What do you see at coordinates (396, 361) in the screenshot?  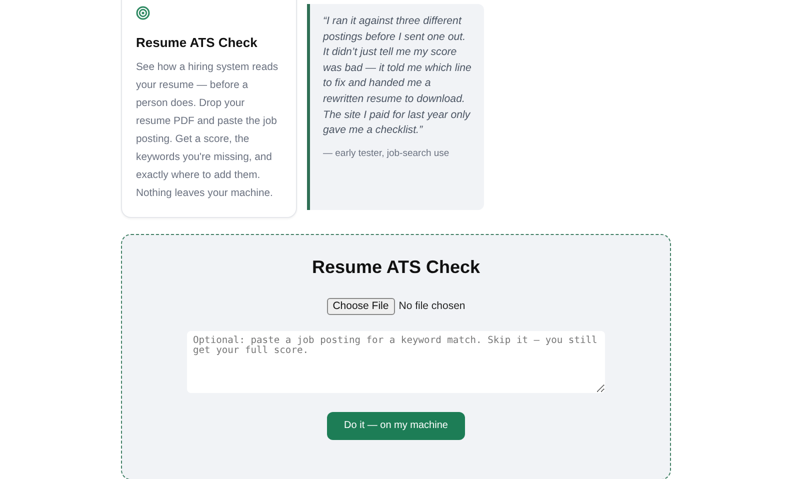 I see `job-posting-field: Optional: paste a job posting for a keyword match. Skip it — you still get your full score.` at bounding box center [396, 361].